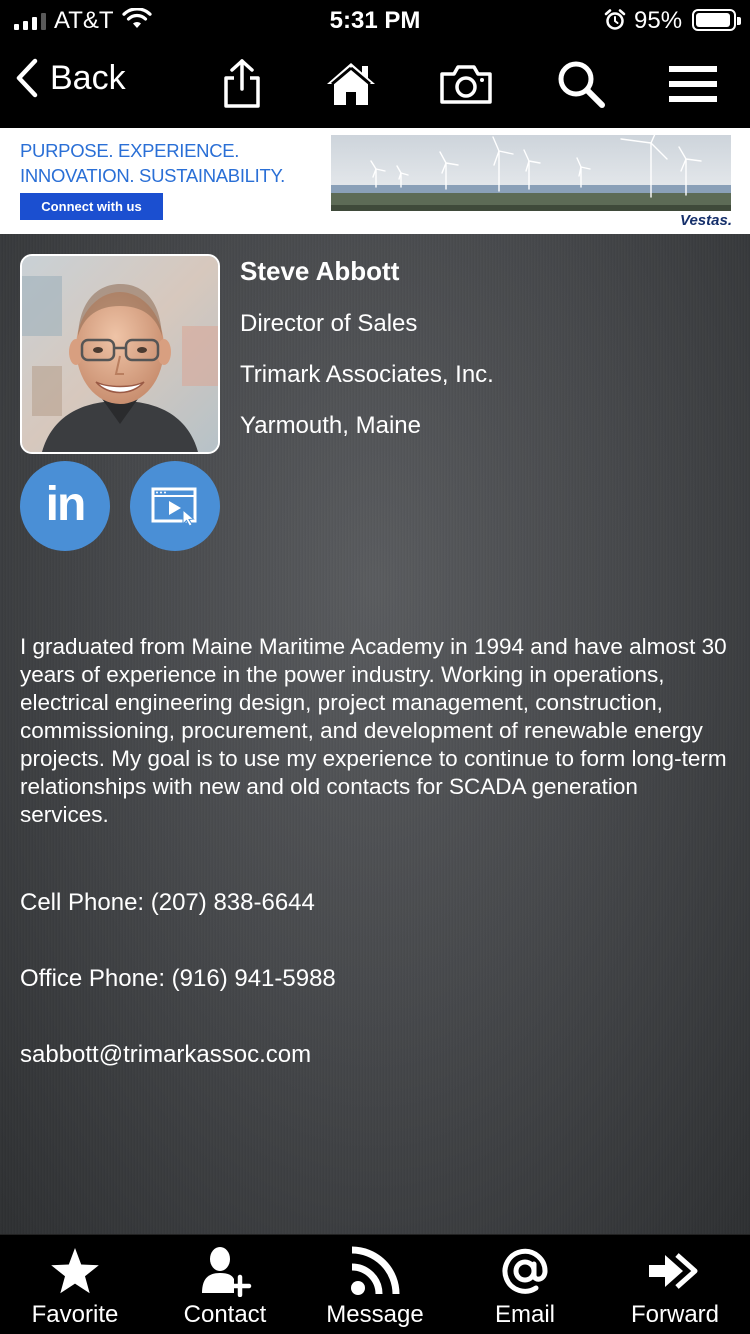 The height and width of the screenshot is (1334, 750). What do you see at coordinates (153, 175) in the screenshot?
I see `ad-headline-line2: INNOVATION. SUSTAINABILITY.` at bounding box center [153, 175].